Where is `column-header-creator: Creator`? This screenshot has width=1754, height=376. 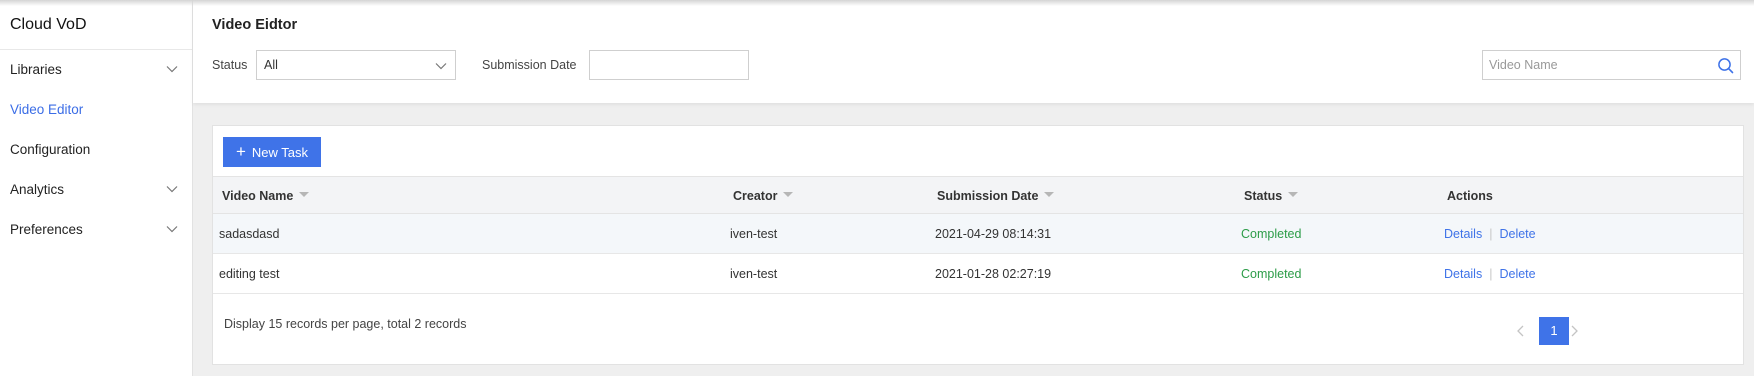
column-header-creator: Creator is located at coordinates (763, 196).